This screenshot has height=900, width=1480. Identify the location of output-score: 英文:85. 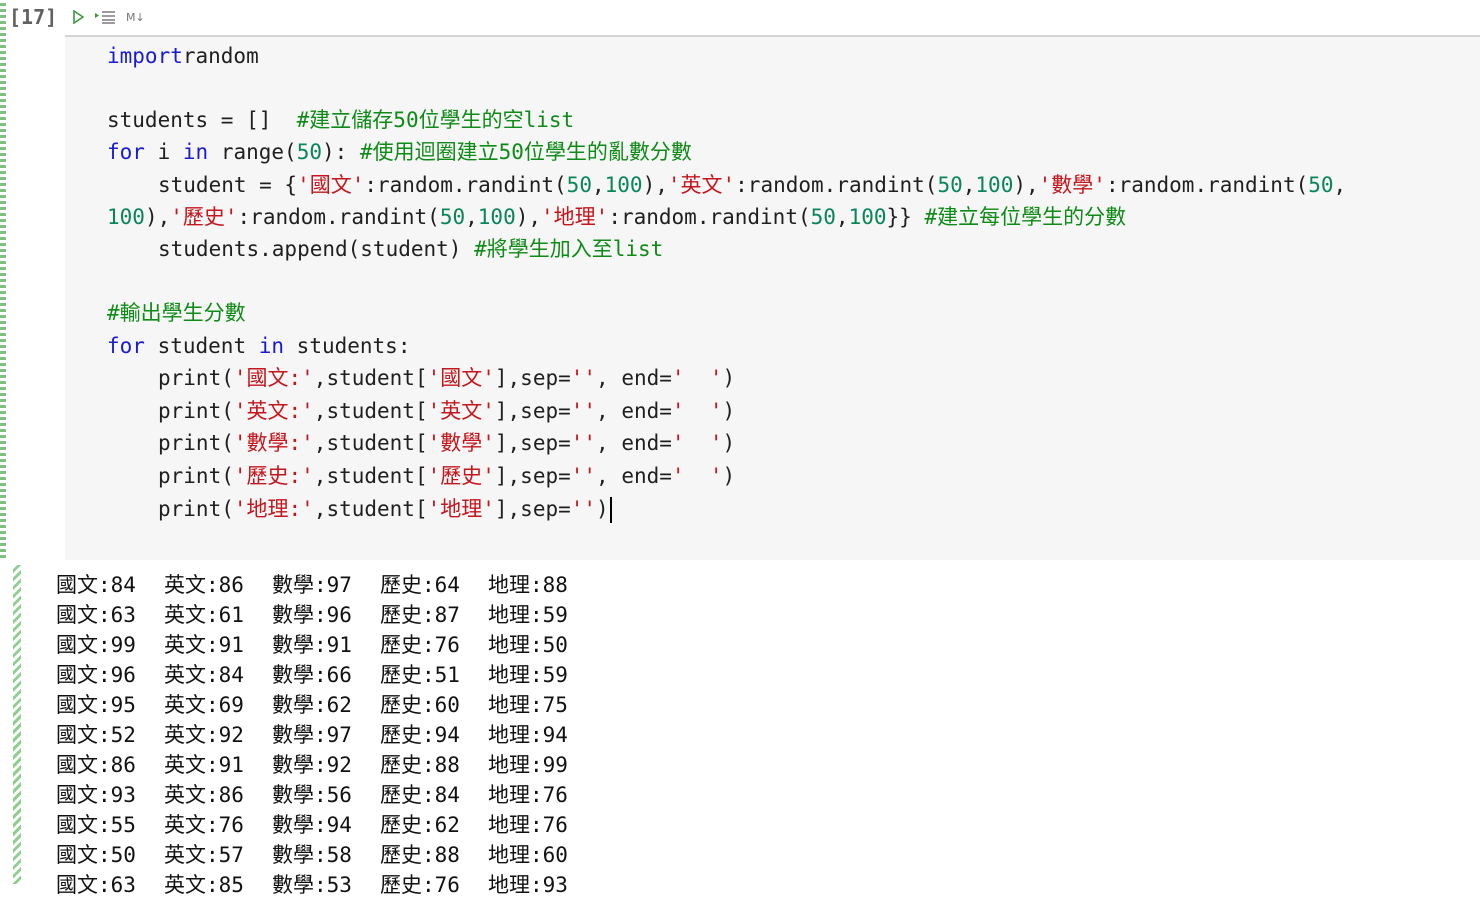
(204, 885).